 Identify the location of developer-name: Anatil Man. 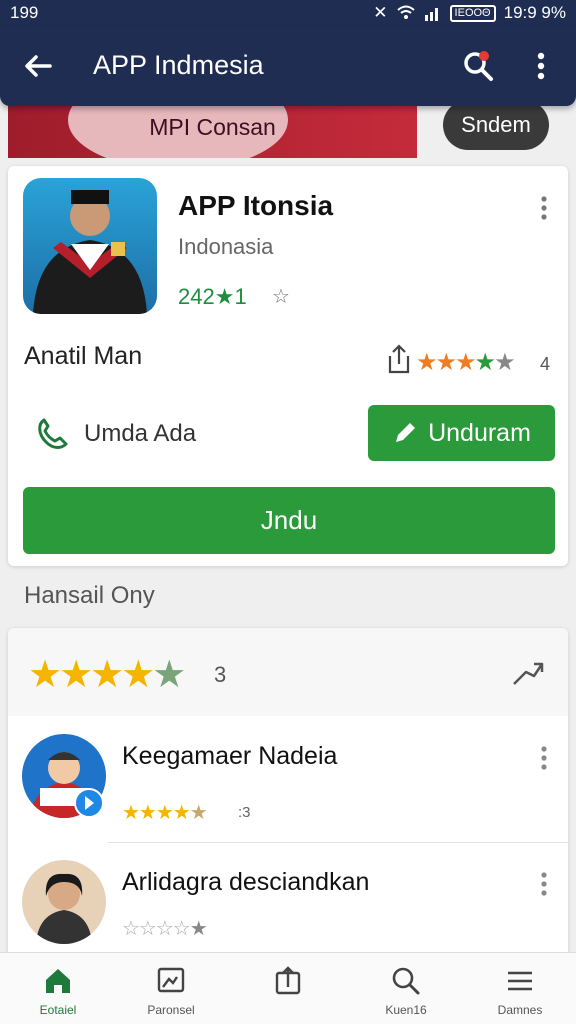
(83, 356).